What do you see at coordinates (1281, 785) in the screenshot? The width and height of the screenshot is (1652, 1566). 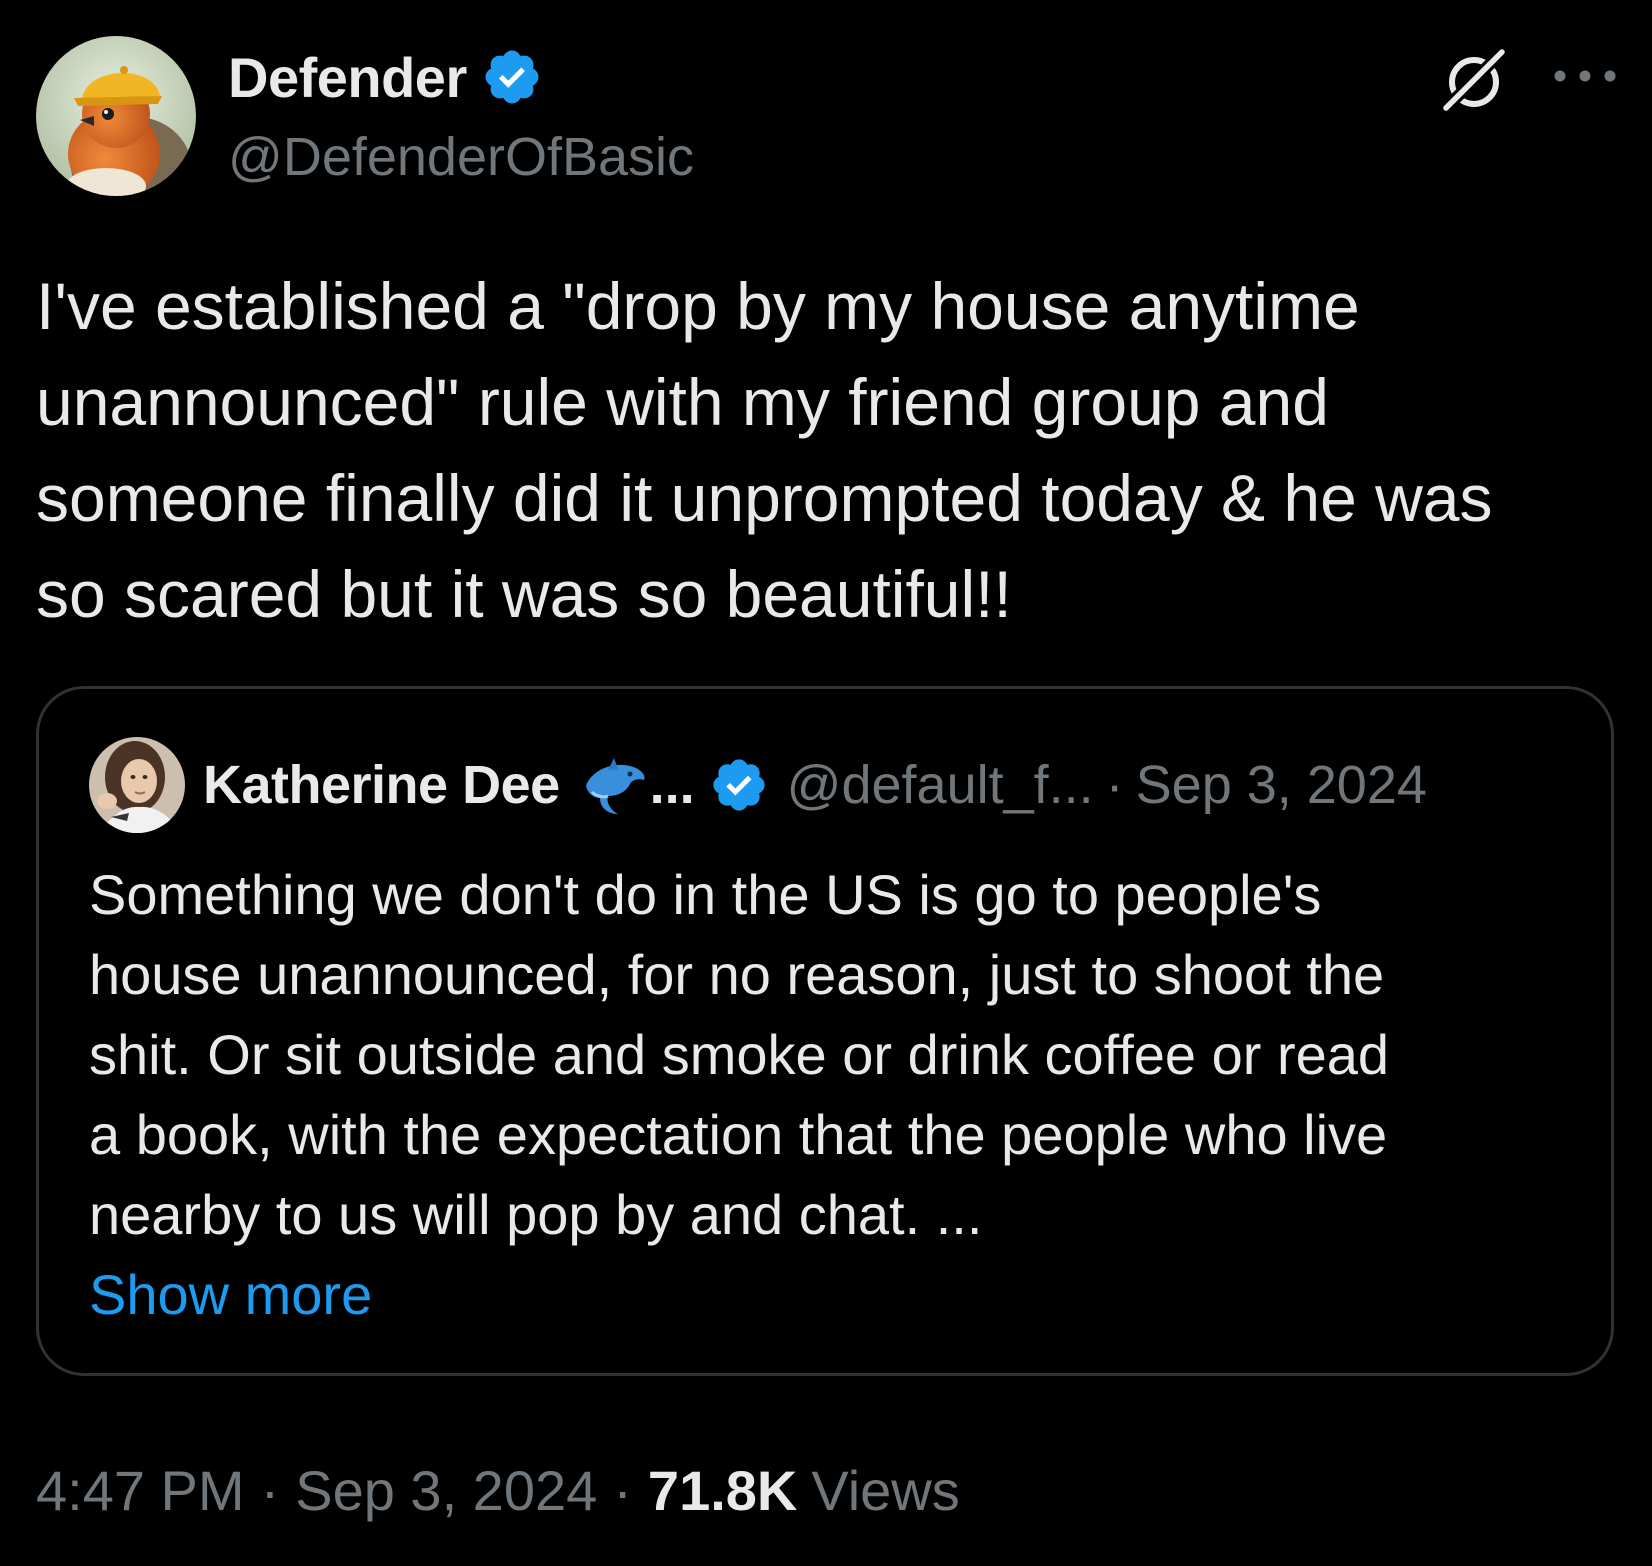 I see `quoted-tweet-date: Sep 3, 2024` at bounding box center [1281, 785].